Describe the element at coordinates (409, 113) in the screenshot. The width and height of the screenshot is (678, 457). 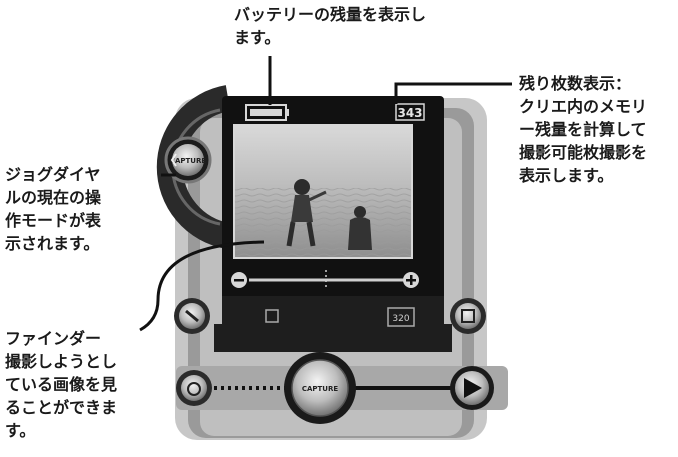
I see `shots-remaining-count: 343` at that location.